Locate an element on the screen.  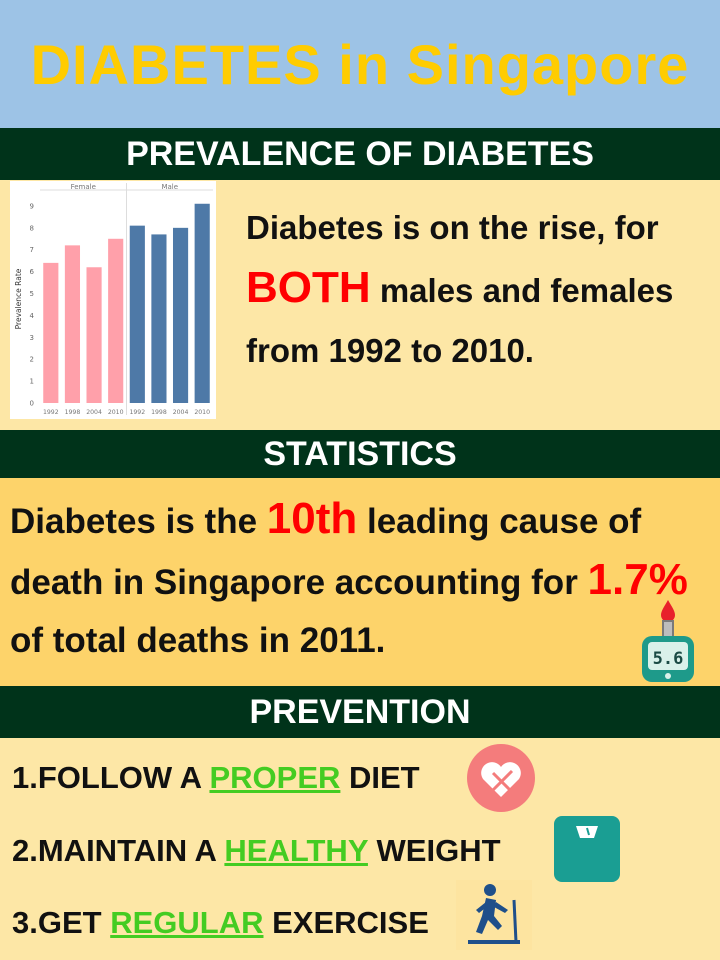
prevalence-text-1: Diabetes is on the rise, for is located at coordinates (452, 227).